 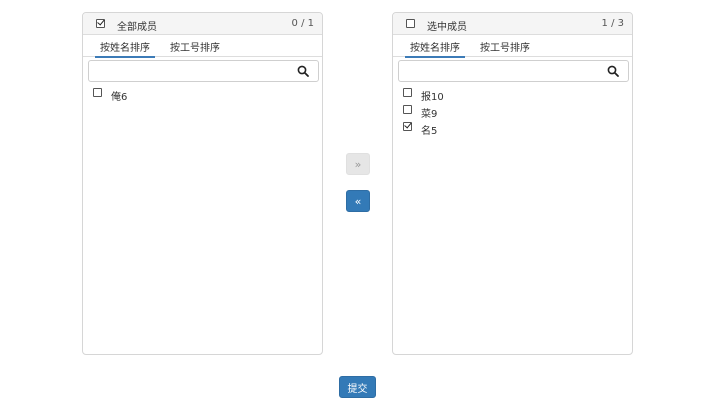 I want to click on all-members-count: 0 / 1, so click(x=302, y=23).